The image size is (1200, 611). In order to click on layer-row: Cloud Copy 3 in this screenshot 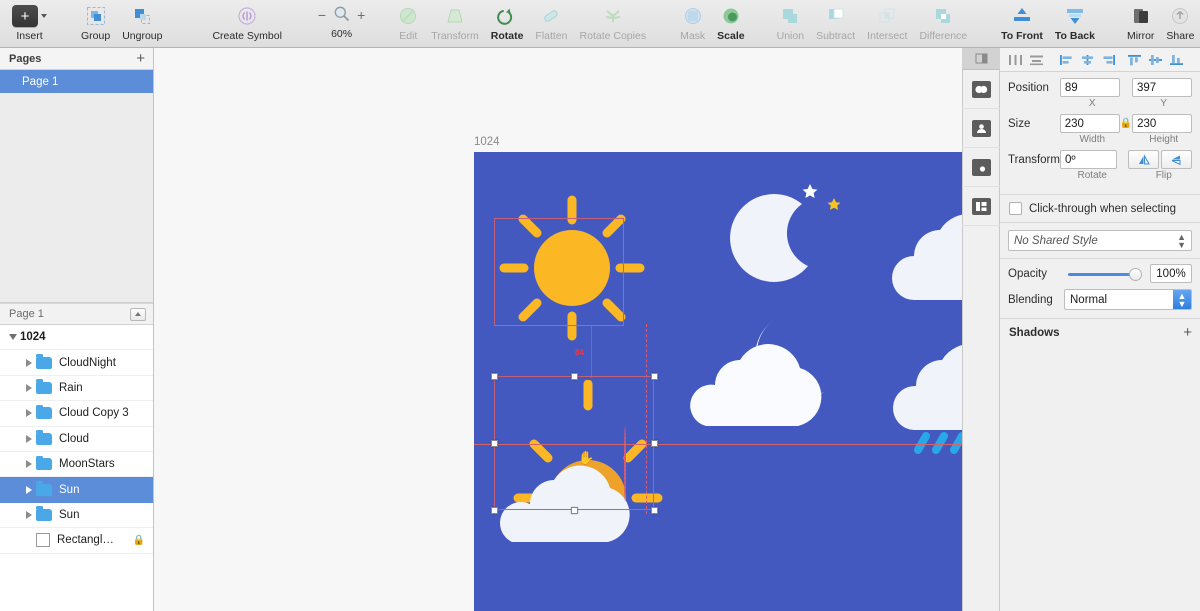, I will do `click(76, 414)`.